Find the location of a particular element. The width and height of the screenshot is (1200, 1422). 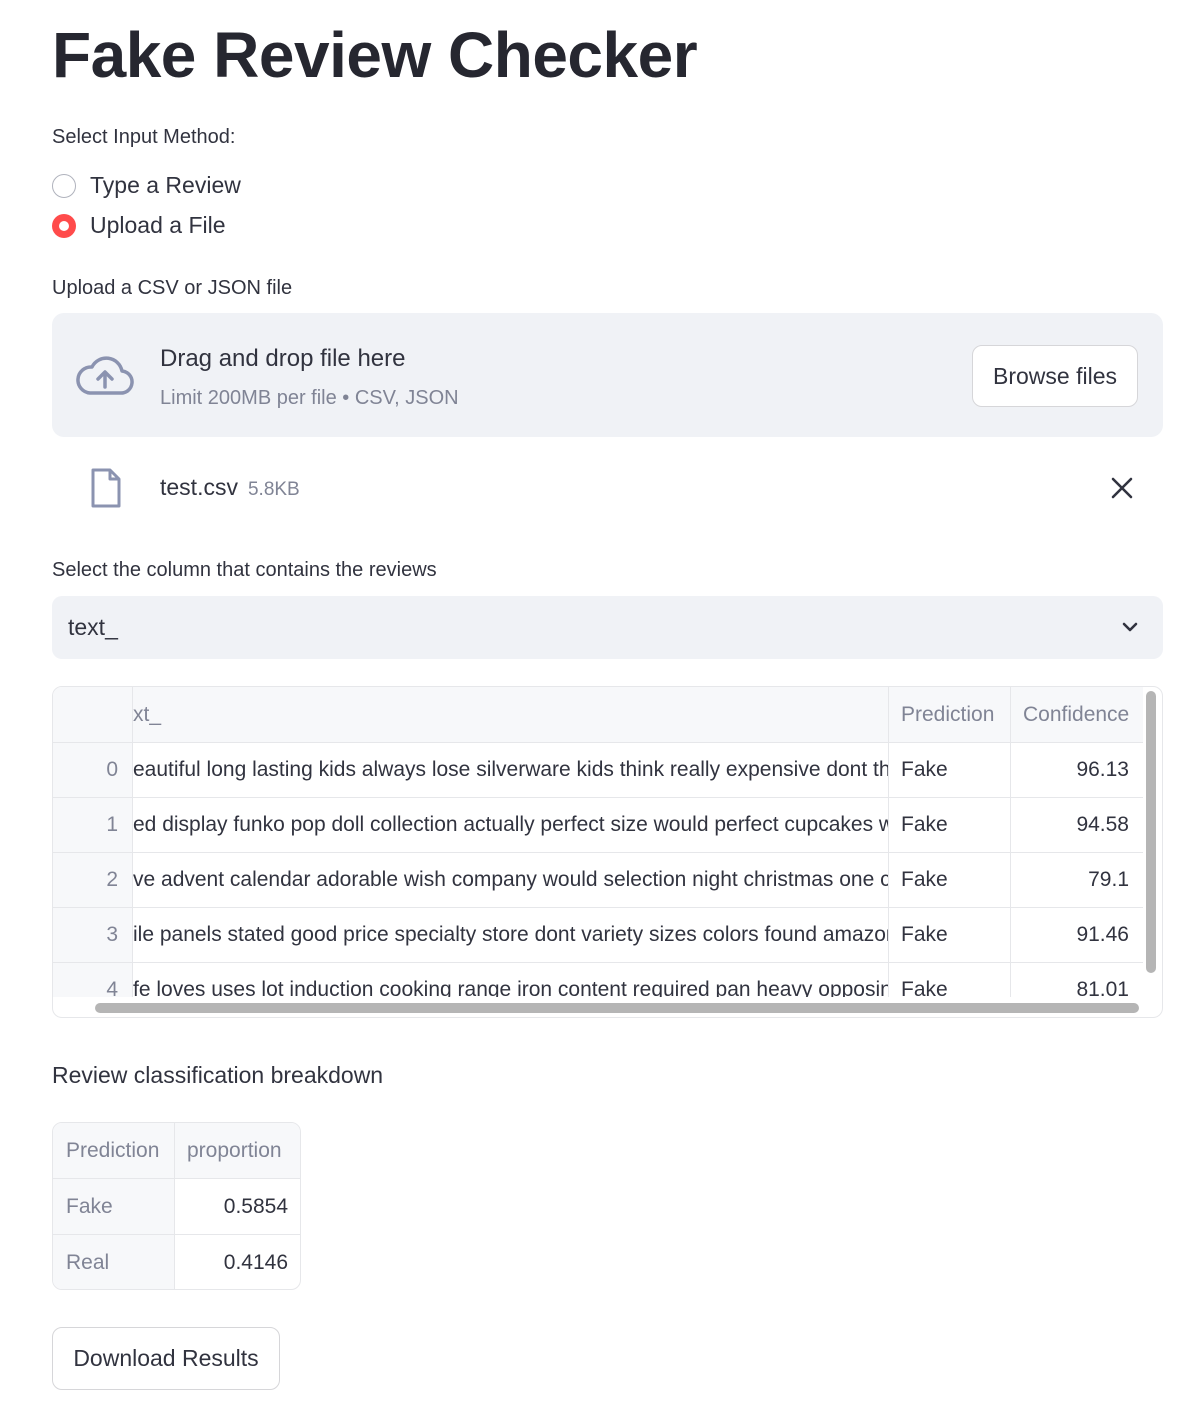

confidence-cell: 79.1 is located at coordinates (1108, 879).